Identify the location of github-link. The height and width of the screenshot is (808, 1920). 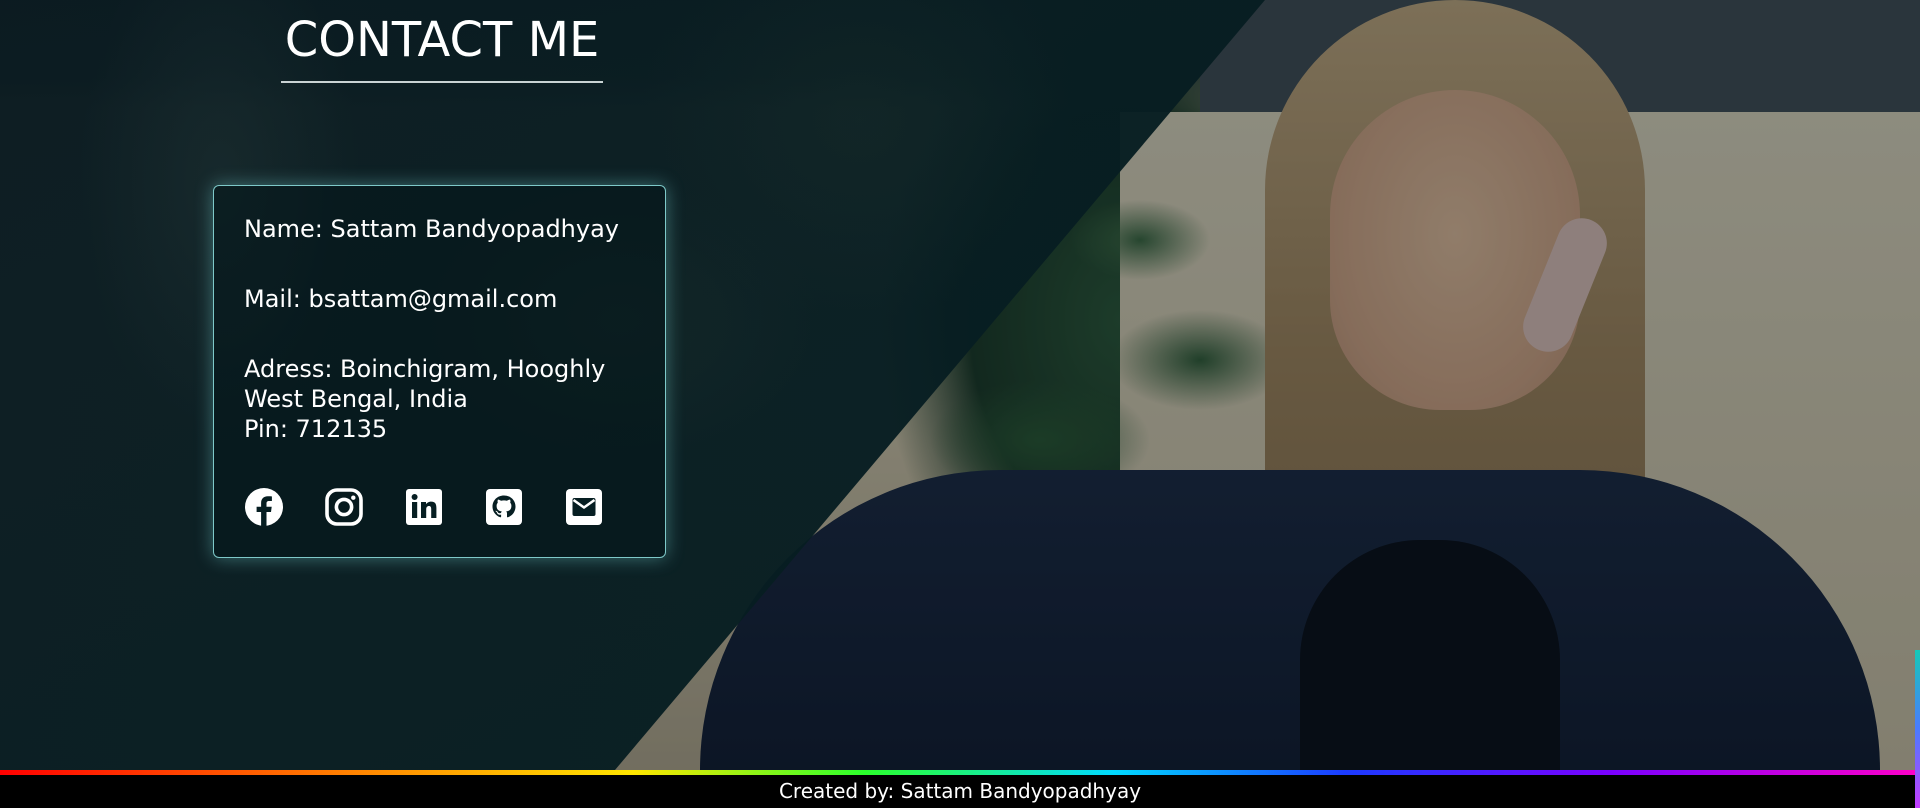
(504, 507).